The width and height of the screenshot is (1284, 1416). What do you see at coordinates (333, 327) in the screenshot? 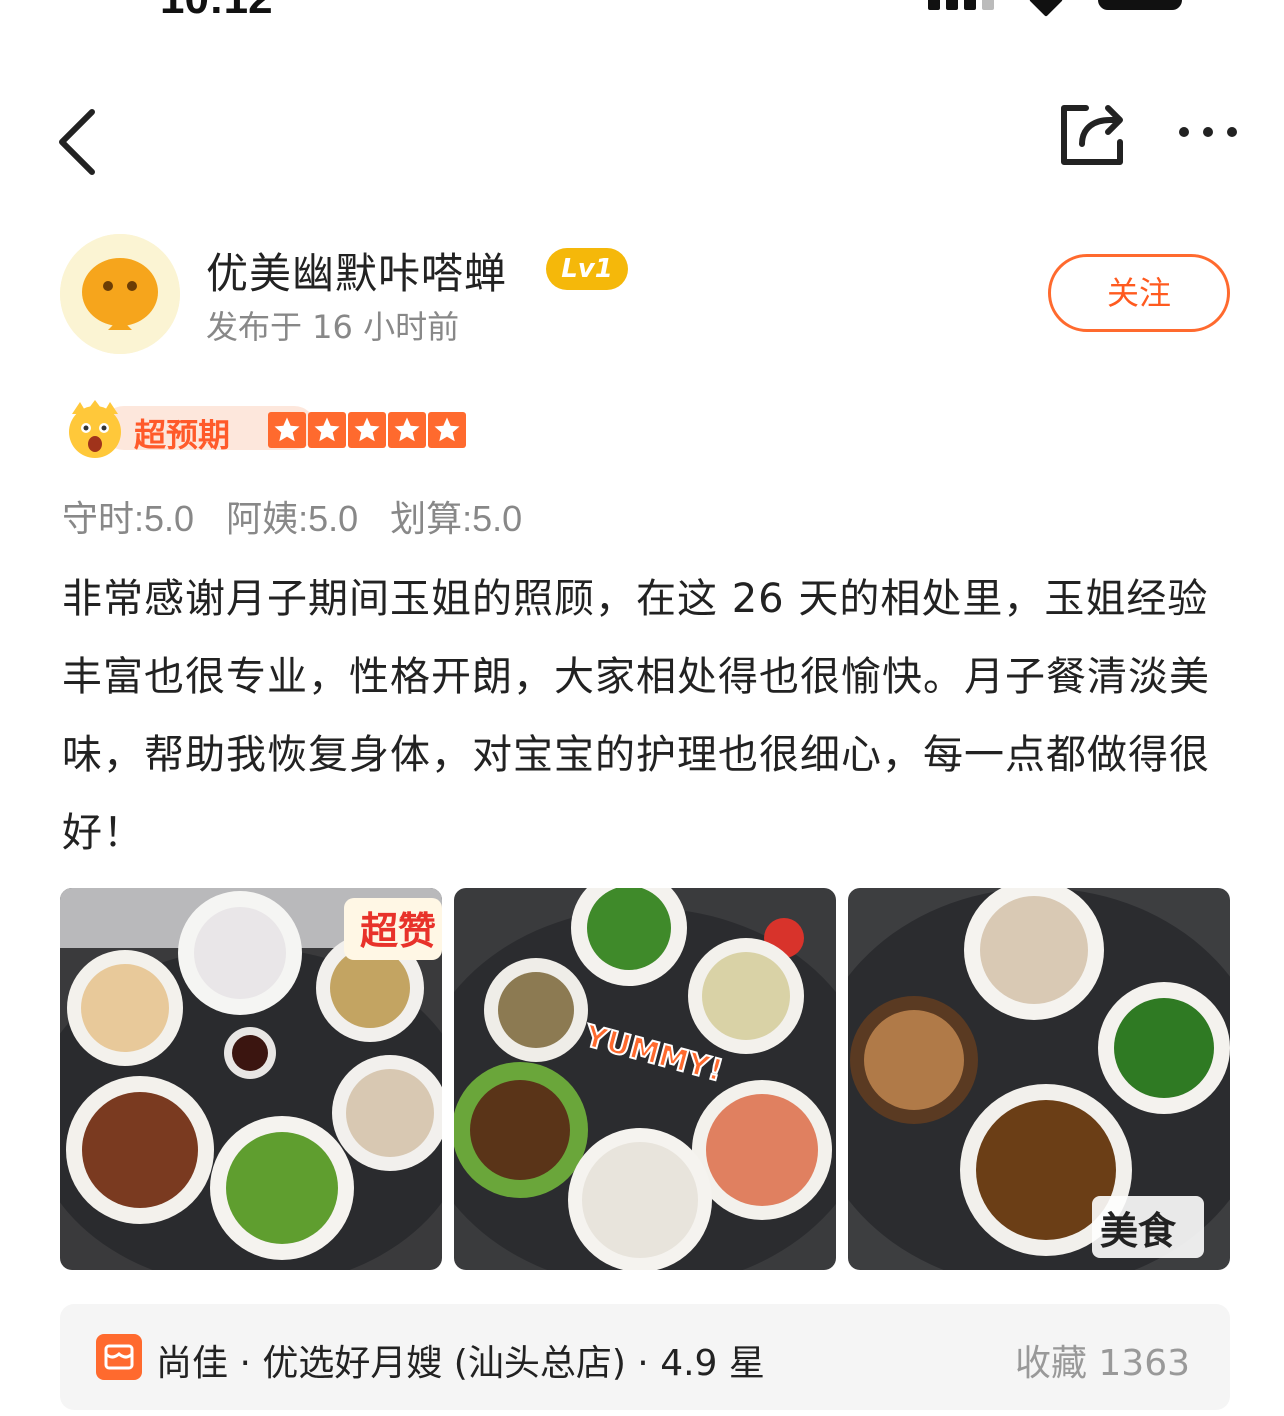
I see `post-time: 发布于 16 小时前` at bounding box center [333, 327].